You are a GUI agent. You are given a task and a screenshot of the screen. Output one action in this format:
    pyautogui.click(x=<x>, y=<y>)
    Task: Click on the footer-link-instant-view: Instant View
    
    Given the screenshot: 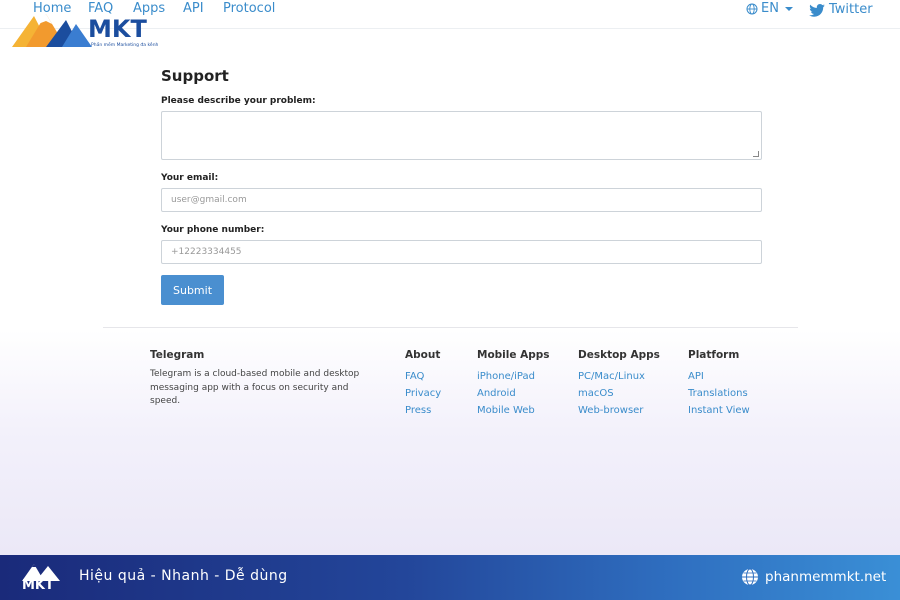 What is the action you would take?
    pyautogui.click(x=719, y=411)
    